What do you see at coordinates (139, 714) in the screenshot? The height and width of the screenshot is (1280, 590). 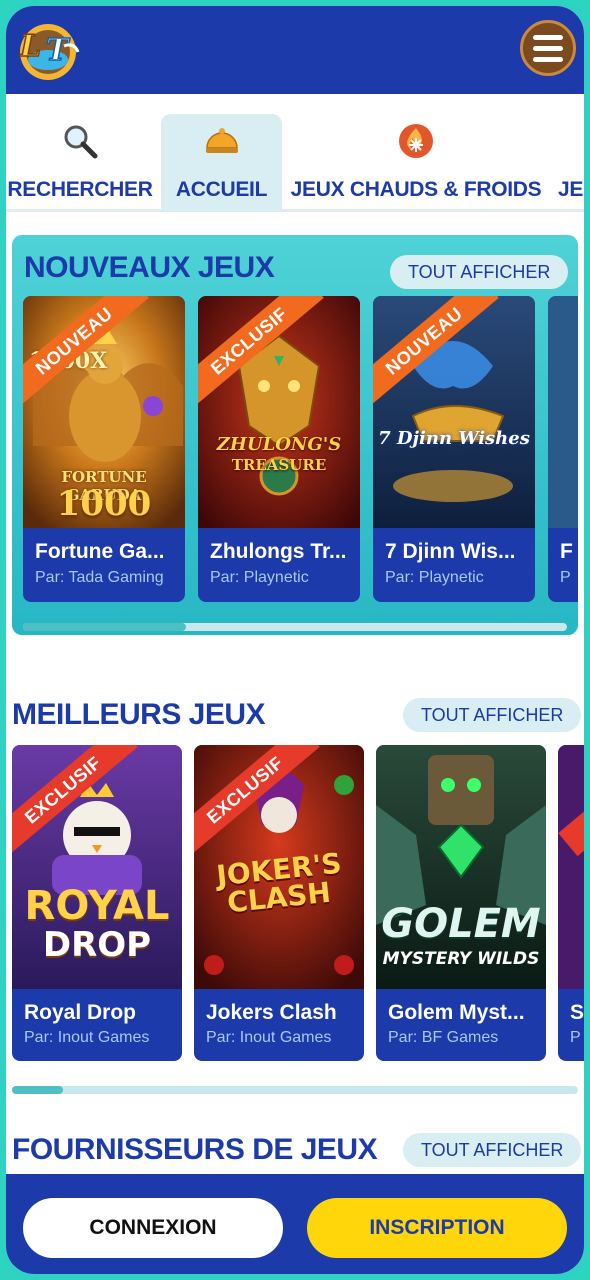 I see `section-title: MEILLEURS JEUX` at bounding box center [139, 714].